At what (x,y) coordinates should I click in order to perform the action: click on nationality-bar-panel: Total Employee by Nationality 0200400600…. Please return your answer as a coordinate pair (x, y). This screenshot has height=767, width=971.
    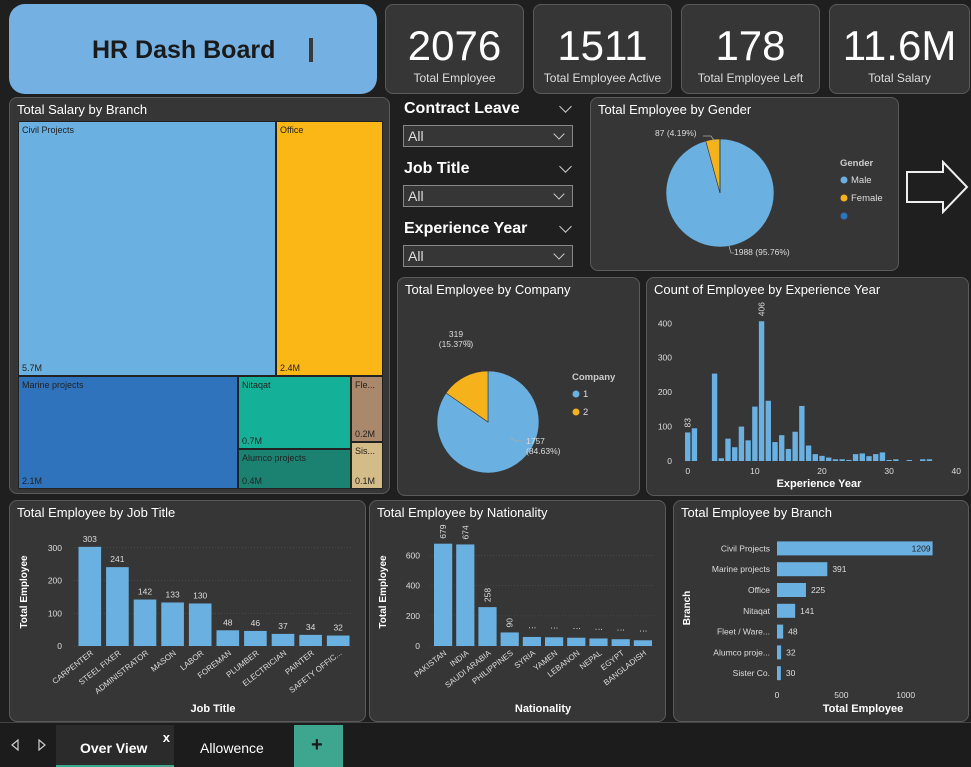
    Looking at the image, I should click on (517, 611).